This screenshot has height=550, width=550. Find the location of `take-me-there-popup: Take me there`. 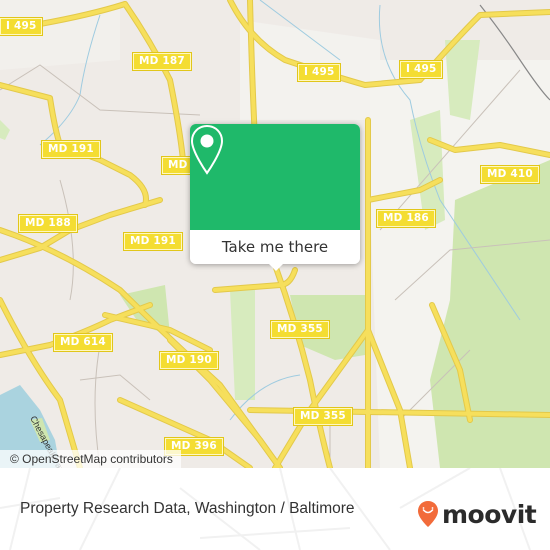

take-me-there-popup: Take me there is located at coordinates (275, 197).